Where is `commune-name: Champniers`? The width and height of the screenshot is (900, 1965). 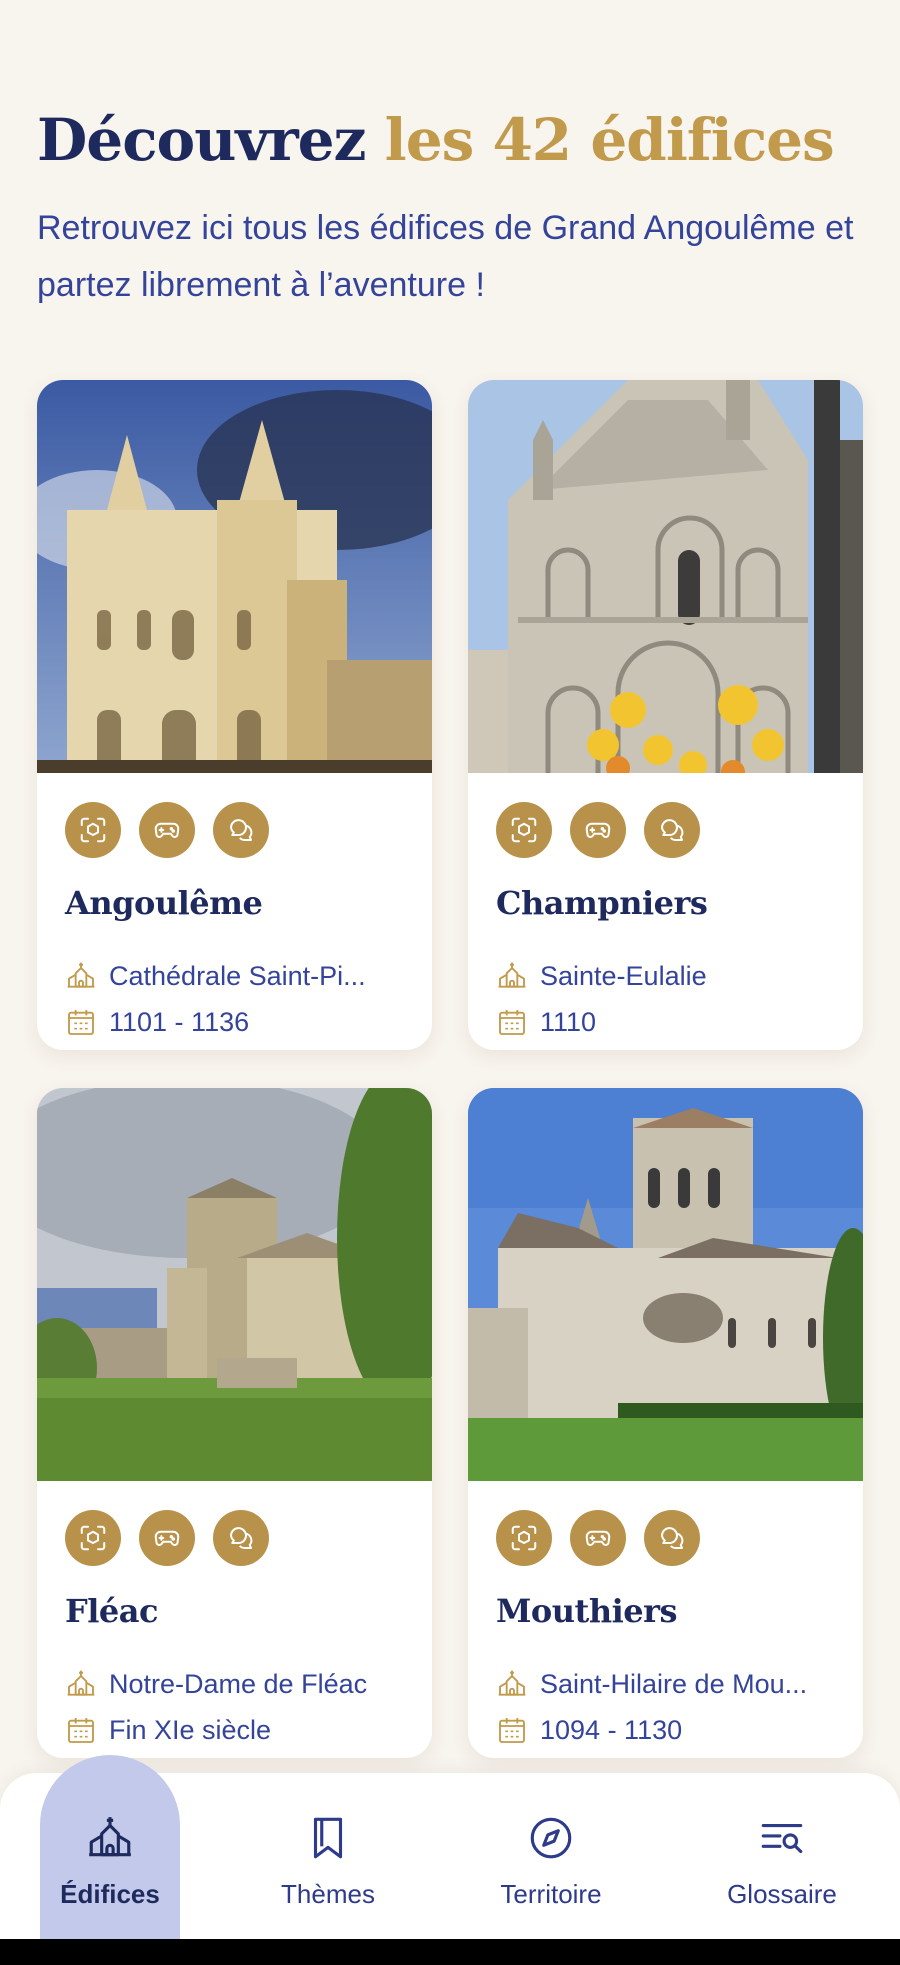 commune-name: Champniers is located at coordinates (602, 903).